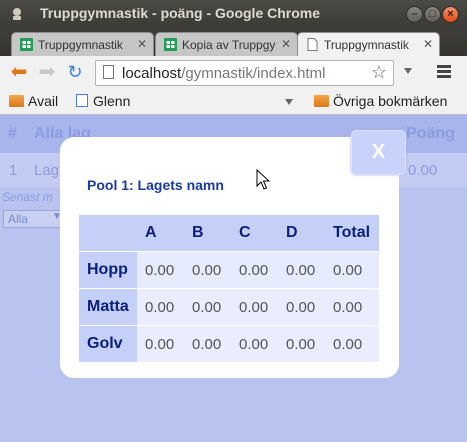 The width and height of the screenshot is (467, 442). I want to click on tab-truppgymnastik-sheet: Truppgymnastik ✕, so click(82, 44).